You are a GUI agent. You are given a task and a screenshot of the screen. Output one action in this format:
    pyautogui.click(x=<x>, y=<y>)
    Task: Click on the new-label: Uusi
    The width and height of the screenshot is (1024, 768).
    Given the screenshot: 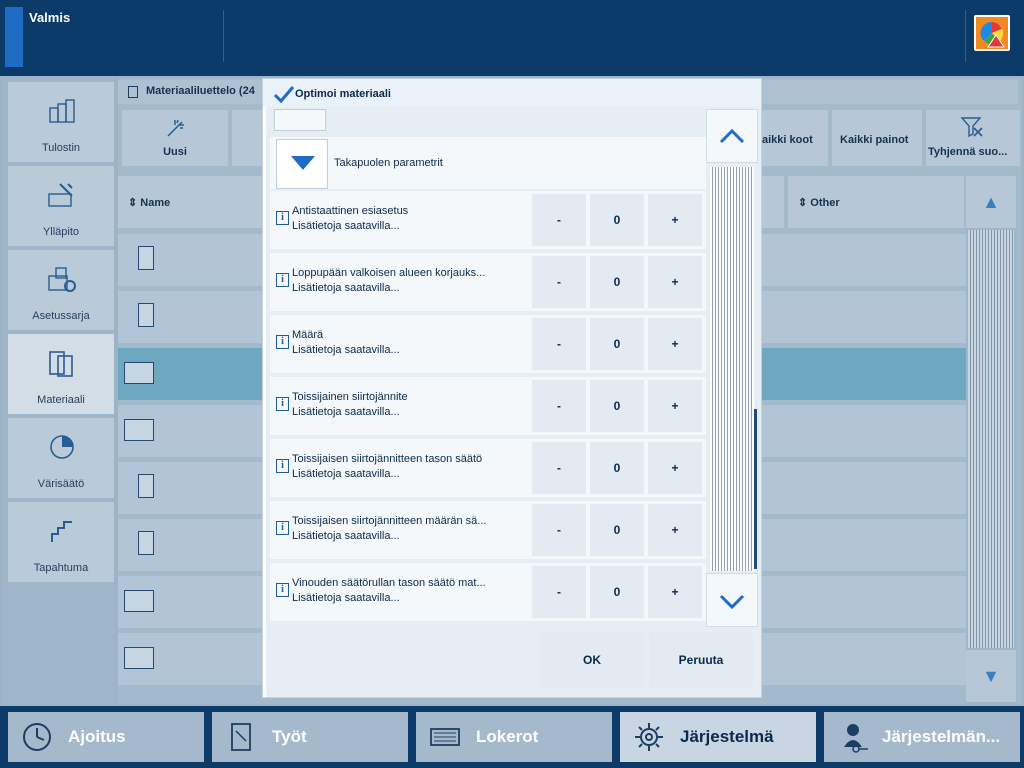 What is the action you would take?
    pyautogui.click(x=175, y=152)
    